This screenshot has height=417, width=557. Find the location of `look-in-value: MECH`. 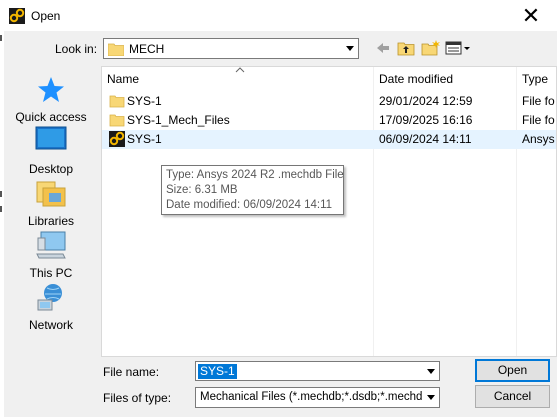

look-in-value: MECH is located at coordinates (147, 49).